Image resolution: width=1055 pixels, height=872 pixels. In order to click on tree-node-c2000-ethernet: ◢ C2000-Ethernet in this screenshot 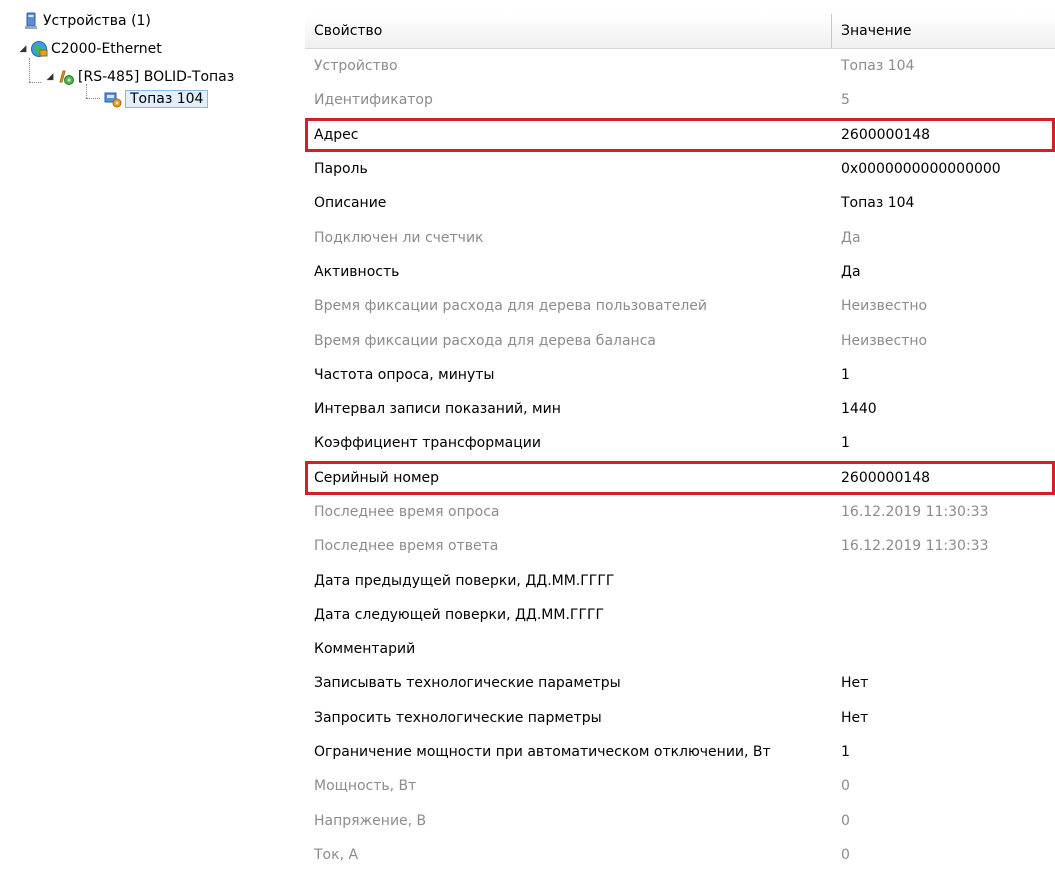, I will do `click(90, 49)`.